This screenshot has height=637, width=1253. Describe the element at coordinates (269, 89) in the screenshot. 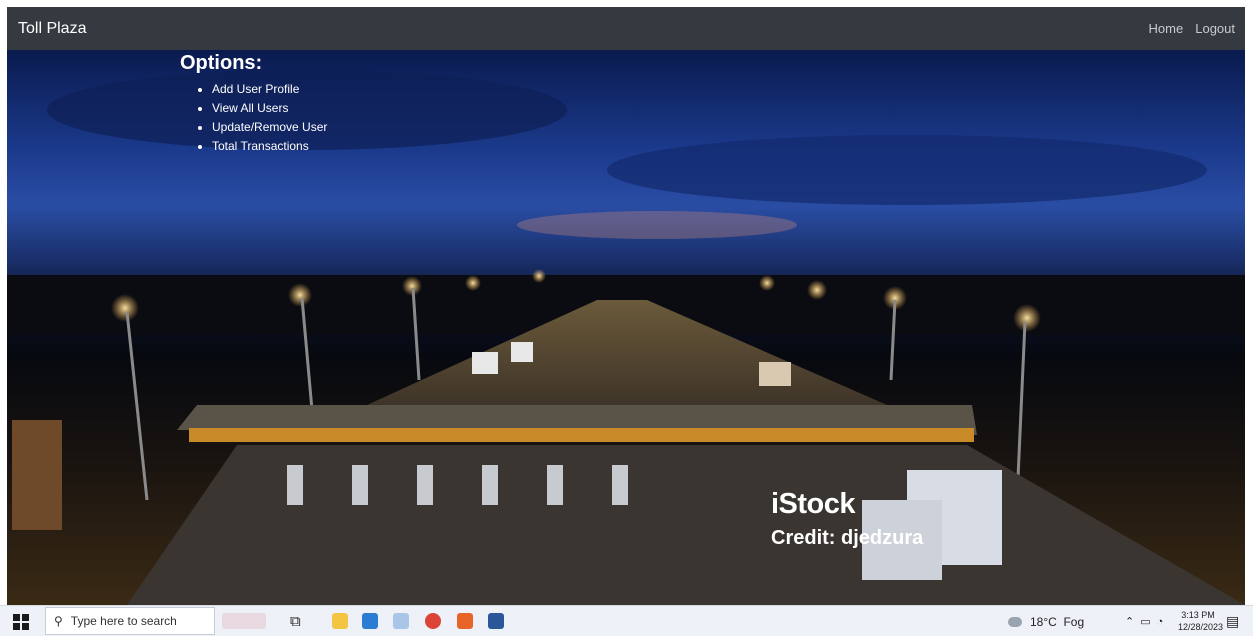

I see `option-add-user-profile: Add User Profile` at that location.